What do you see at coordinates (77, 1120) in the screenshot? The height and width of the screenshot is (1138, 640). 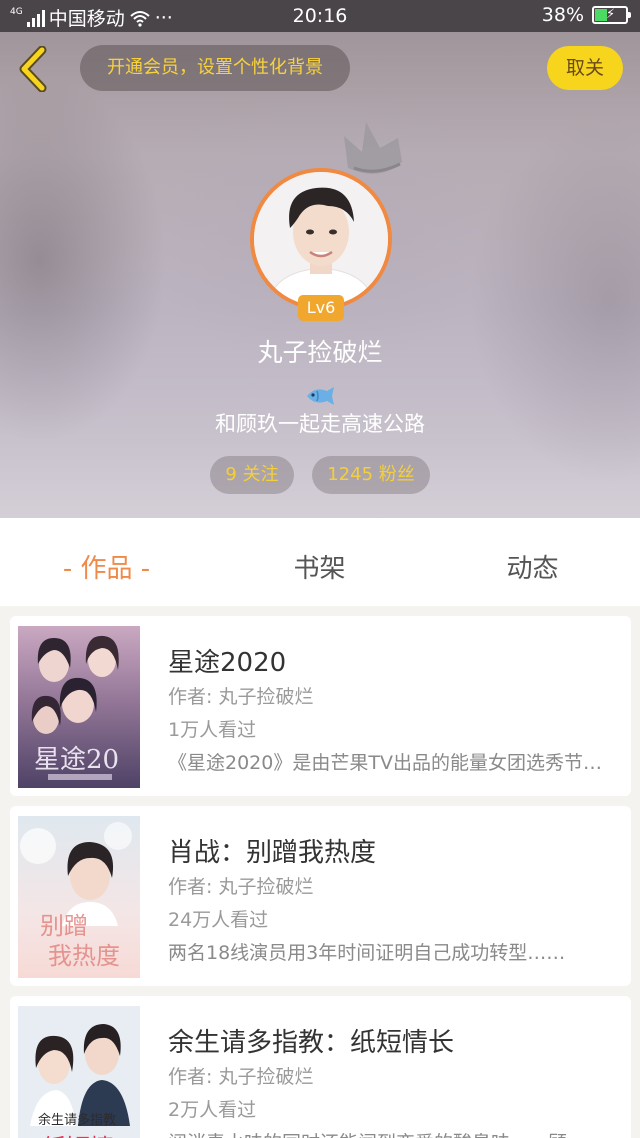 I see `svg-text: 余生请多指教` at bounding box center [77, 1120].